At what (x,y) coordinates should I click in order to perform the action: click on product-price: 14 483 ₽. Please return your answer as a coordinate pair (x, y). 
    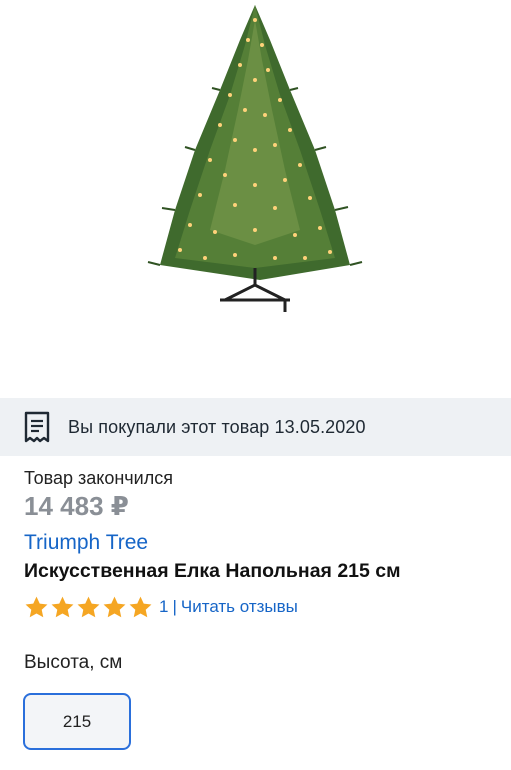
    Looking at the image, I should click on (76, 506).